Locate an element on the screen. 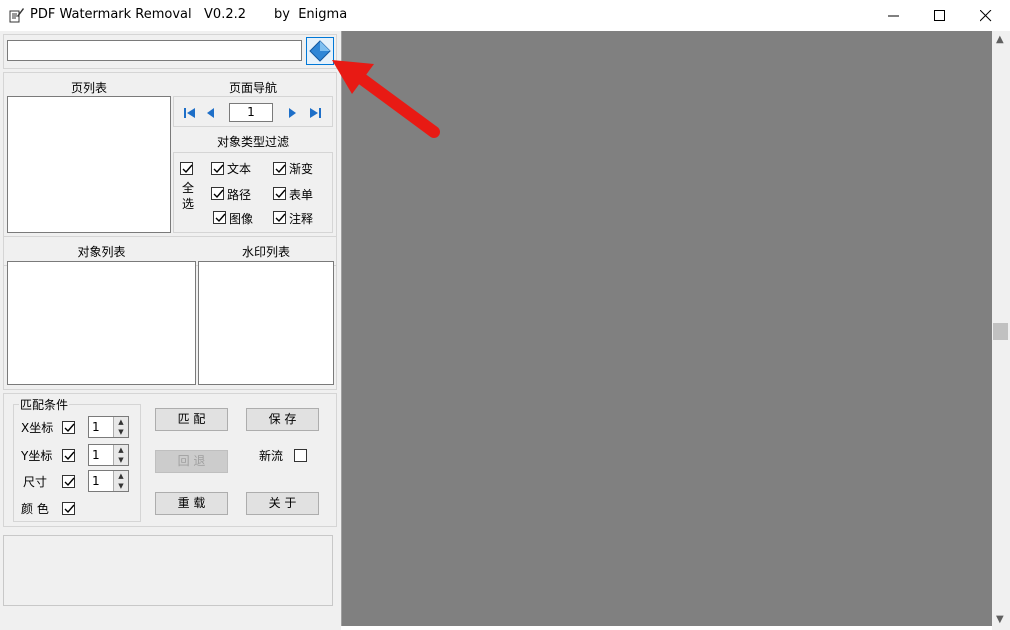 Image resolution: width=1010 pixels, height=630 pixels. scroll-down-icon: ▼ is located at coordinates (1000, 619).